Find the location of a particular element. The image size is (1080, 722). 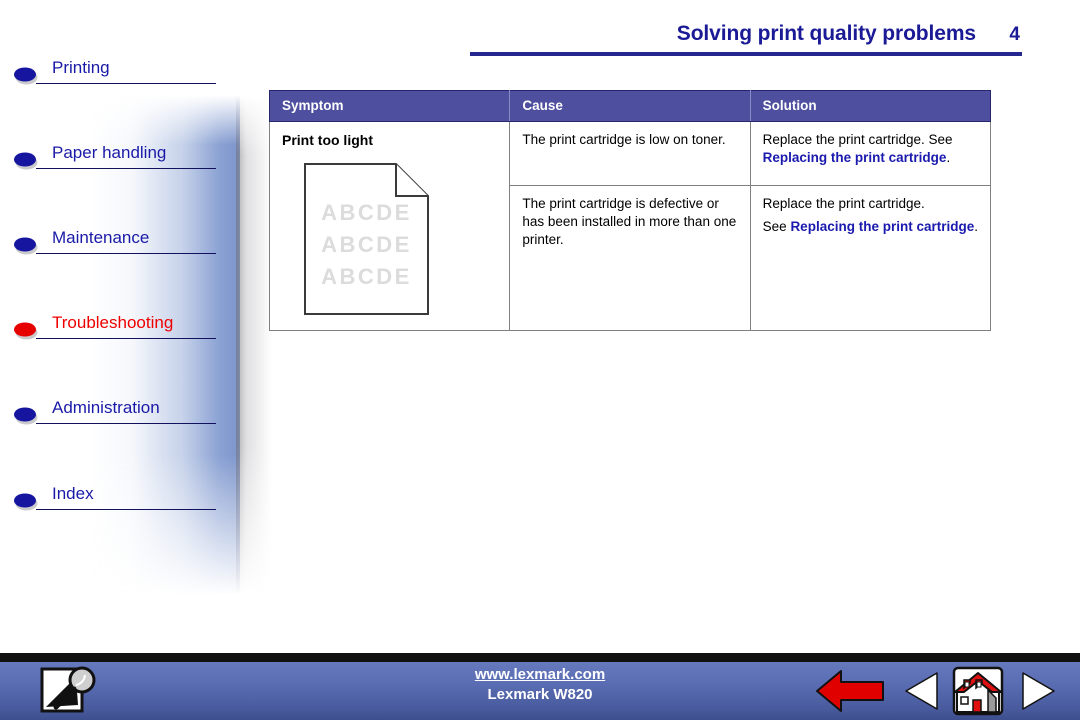

column-header-symptom: Symptom is located at coordinates (389, 106).